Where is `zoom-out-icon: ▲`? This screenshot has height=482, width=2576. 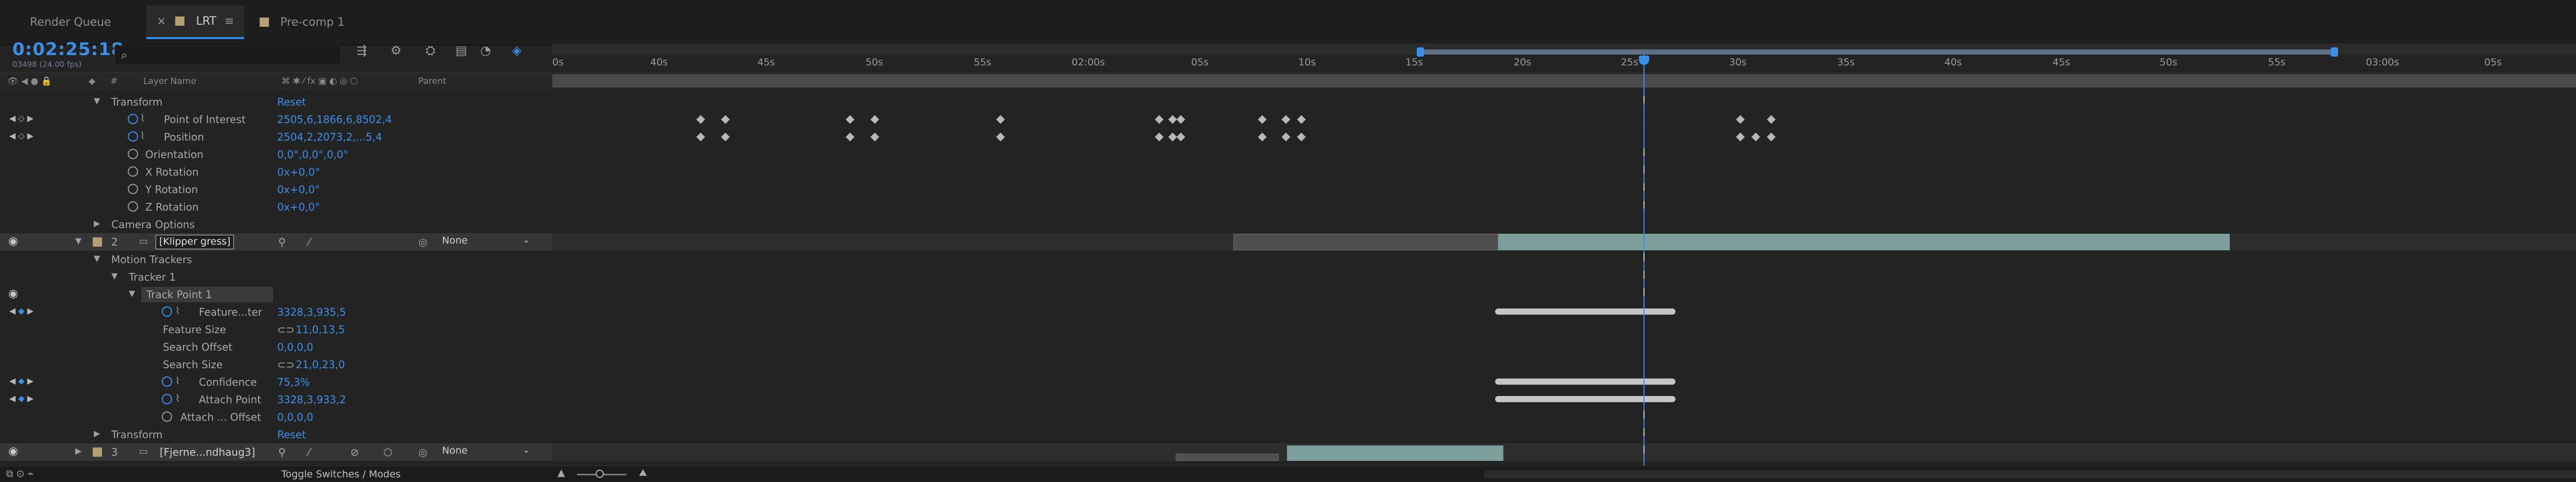
zoom-out-icon: ▲ is located at coordinates (561, 472).